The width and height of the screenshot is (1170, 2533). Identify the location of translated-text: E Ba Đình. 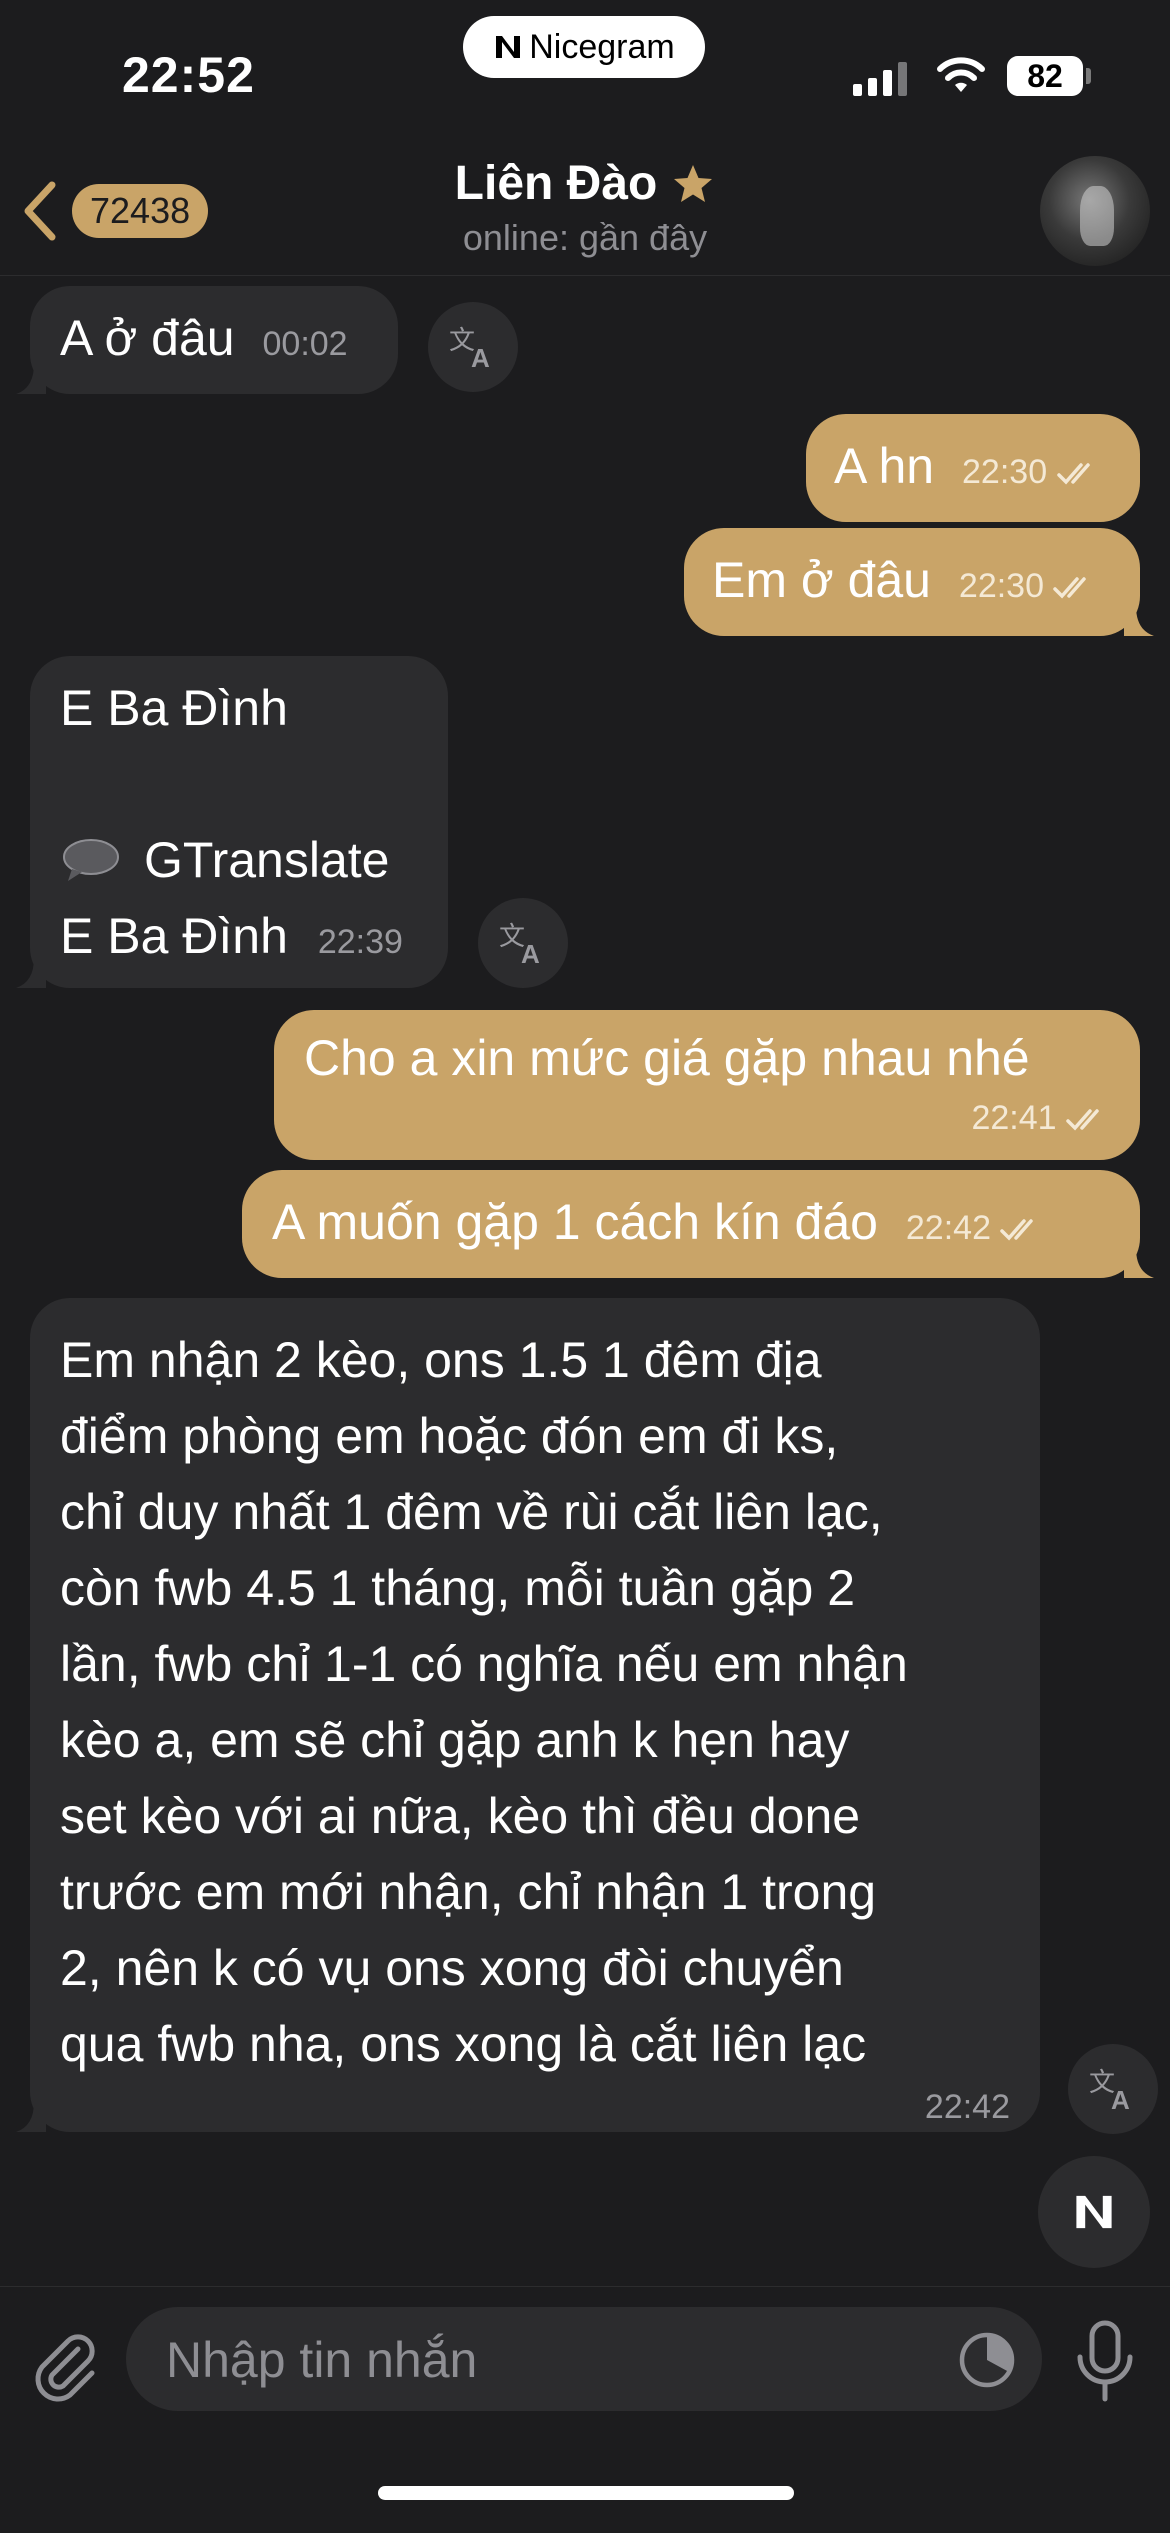
(174, 936).